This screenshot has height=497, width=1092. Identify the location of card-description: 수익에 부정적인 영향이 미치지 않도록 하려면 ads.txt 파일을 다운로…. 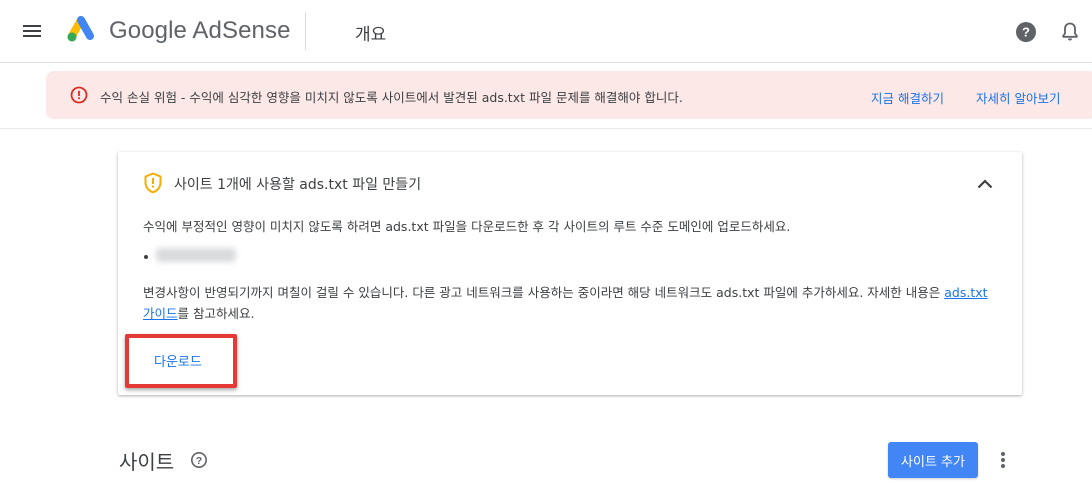
(467, 226).